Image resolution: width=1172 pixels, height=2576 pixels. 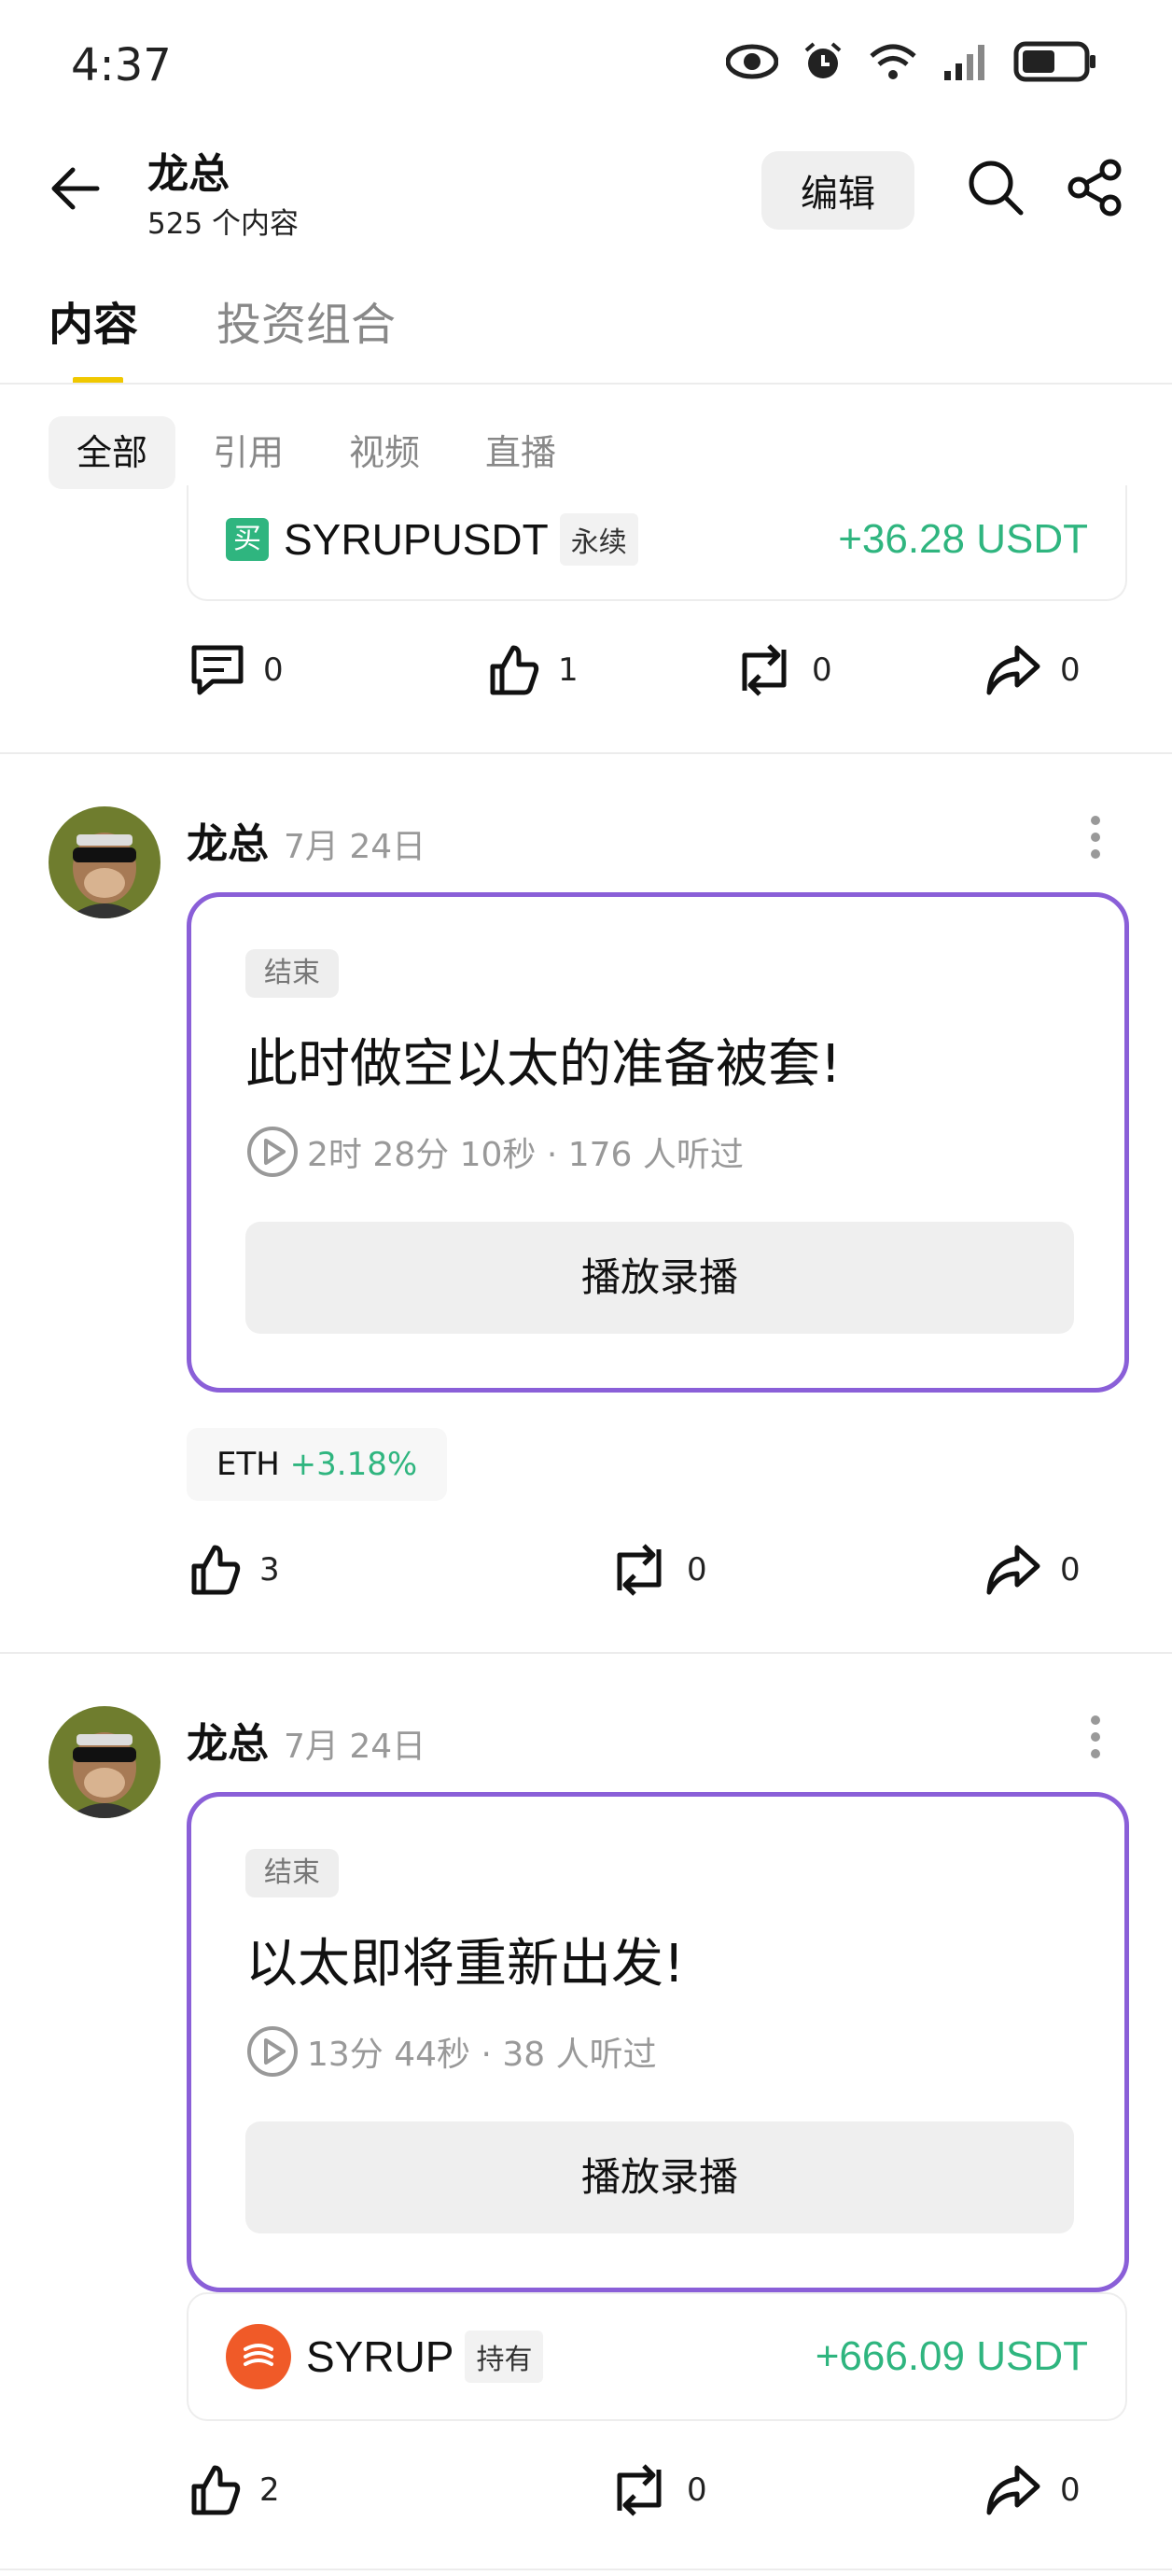 I want to click on live-meta-text: 13分 44秒 · 38 人听过, so click(x=482, y=2055).